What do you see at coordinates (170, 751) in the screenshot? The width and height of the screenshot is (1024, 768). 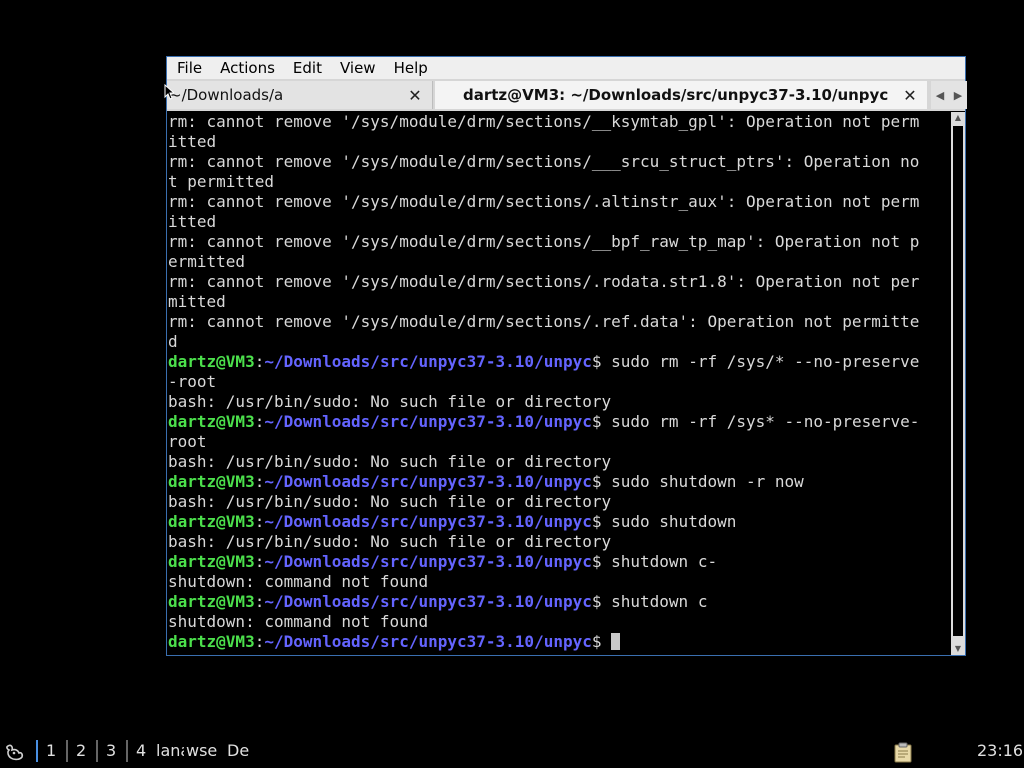 I see `taskbar-task-lana: lana` at bounding box center [170, 751].